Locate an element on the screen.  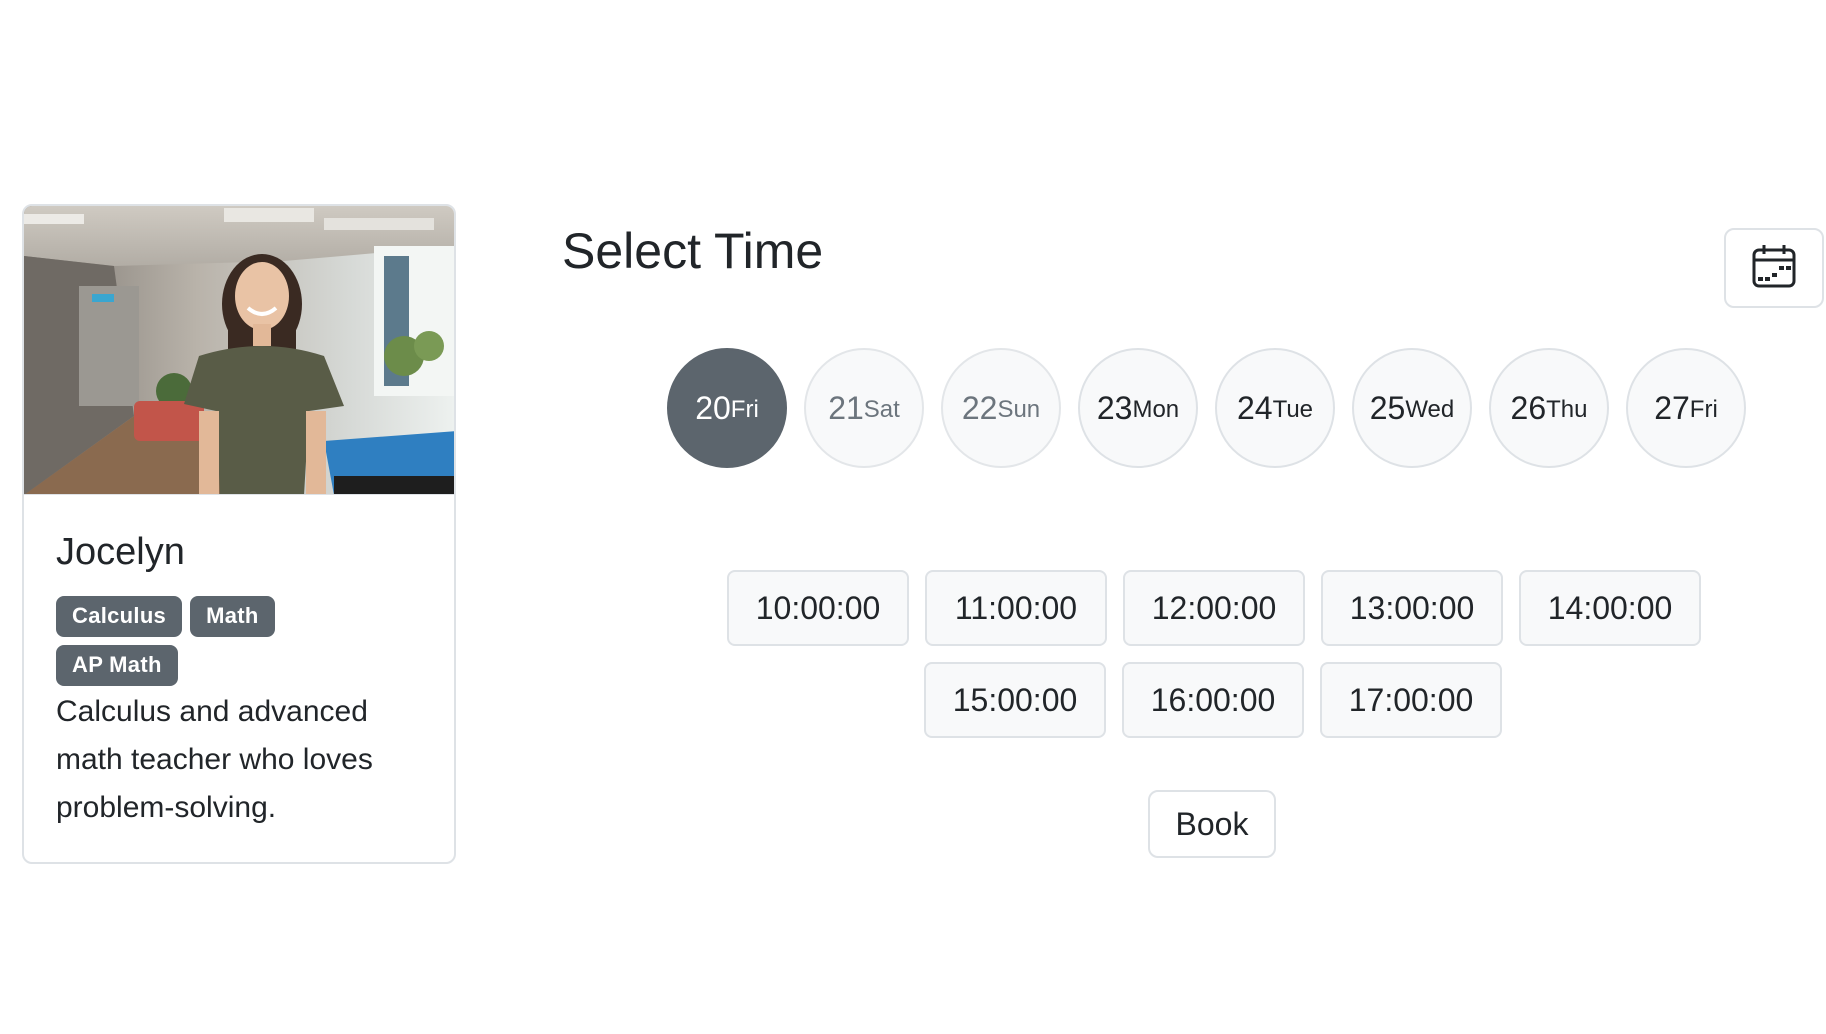
tag-ap-math: AP Math is located at coordinates (117, 665).